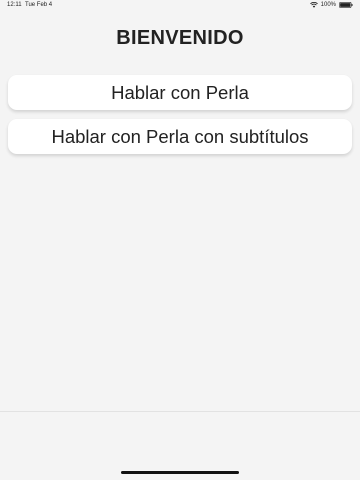  Describe the element at coordinates (328, 5) in the screenshot. I see `battery-percentage: 100%` at that location.